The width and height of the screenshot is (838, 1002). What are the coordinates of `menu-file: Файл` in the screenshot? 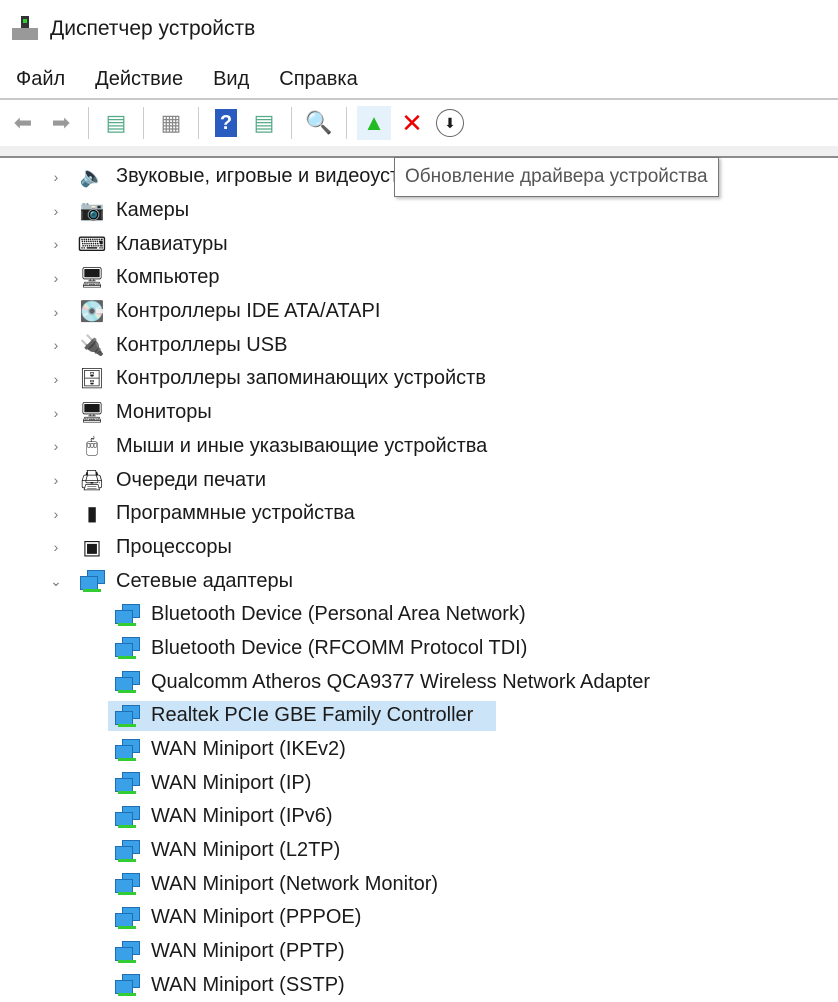 It's located at (39, 79).